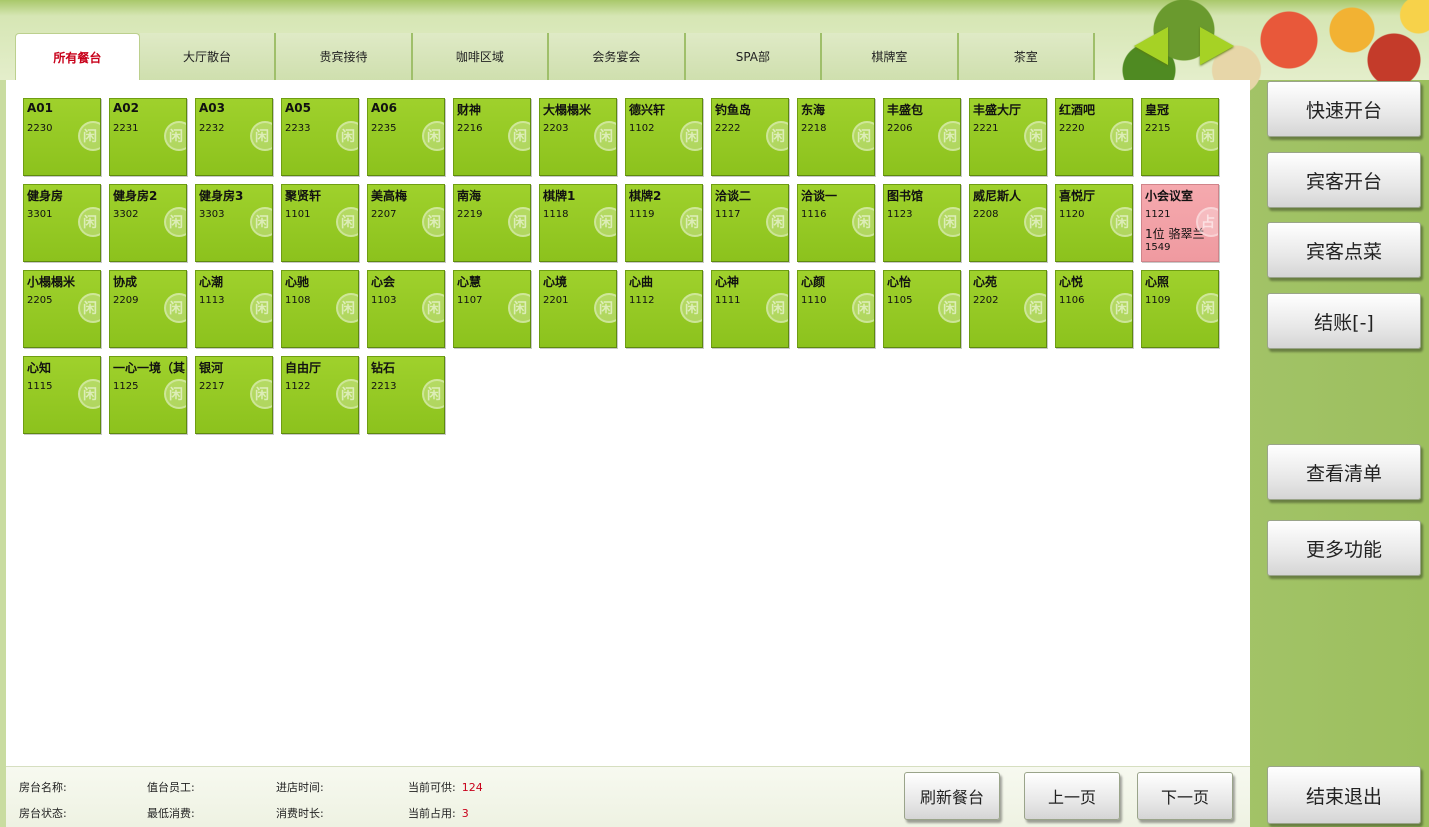 This screenshot has width=1429, height=827. I want to click on prev-tab-arrow-icon, so click(1151, 46).